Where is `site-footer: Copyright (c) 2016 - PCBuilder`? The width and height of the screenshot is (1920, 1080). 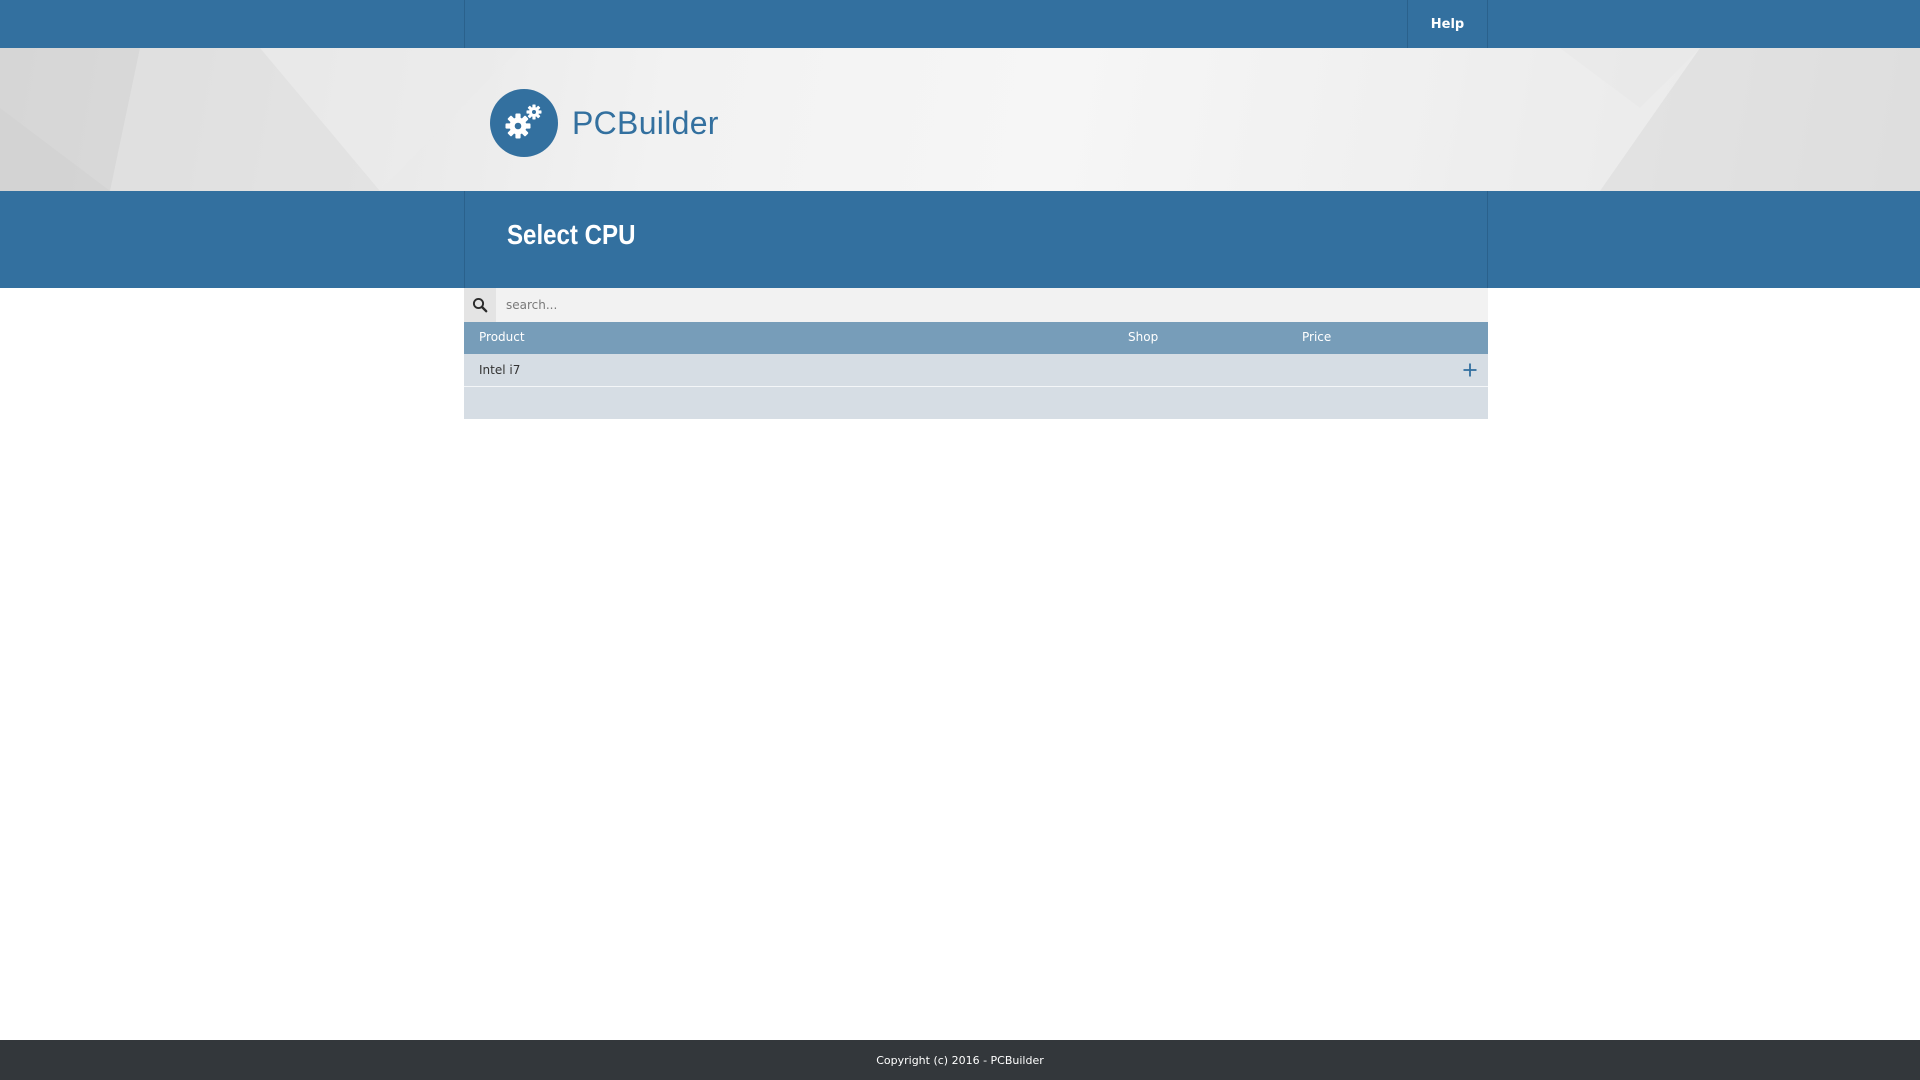
site-footer: Copyright (c) 2016 - PCBuilder is located at coordinates (960, 1060).